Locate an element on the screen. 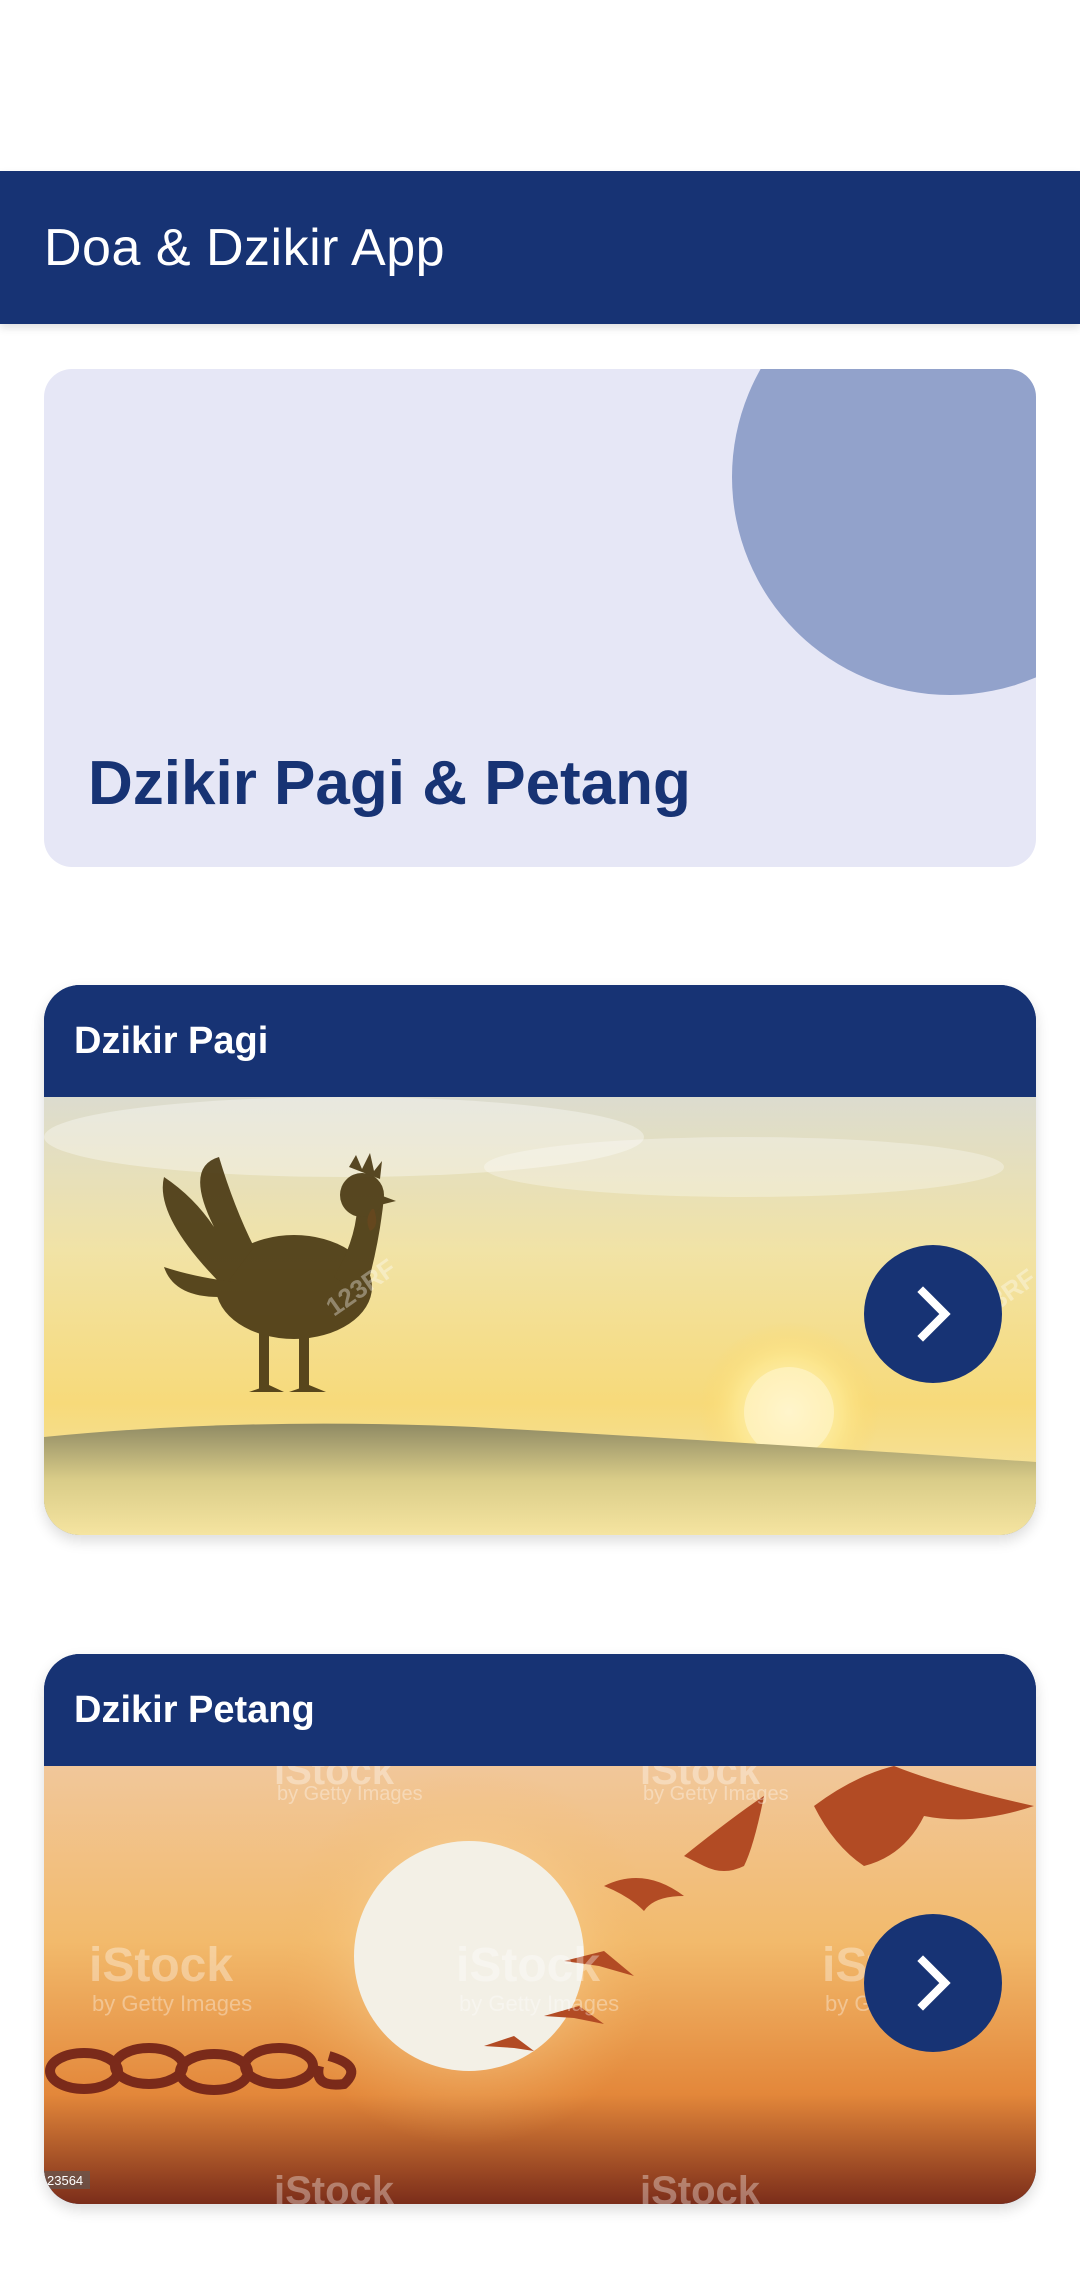 The width and height of the screenshot is (1080, 2280). app-title: Doa & Dzikir App is located at coordinates (245, 247).